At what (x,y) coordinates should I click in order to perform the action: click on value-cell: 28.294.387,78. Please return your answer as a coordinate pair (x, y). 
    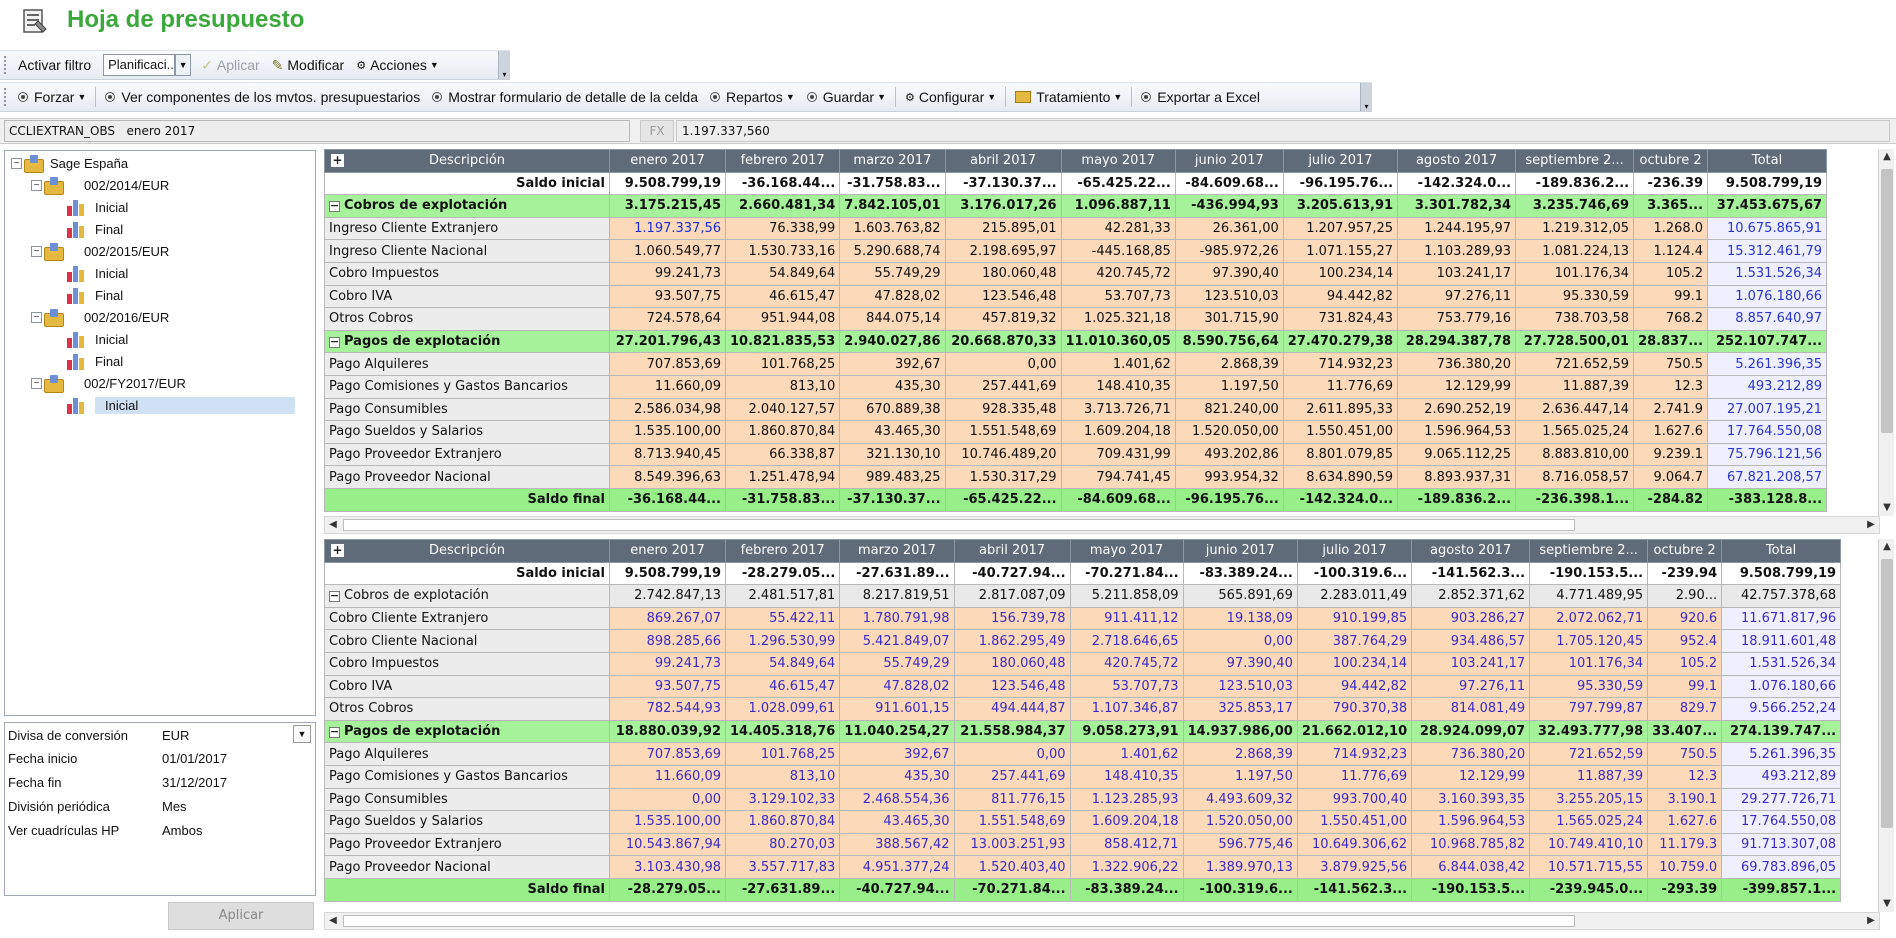
    Looking at the image, I should click on (1457, 341).